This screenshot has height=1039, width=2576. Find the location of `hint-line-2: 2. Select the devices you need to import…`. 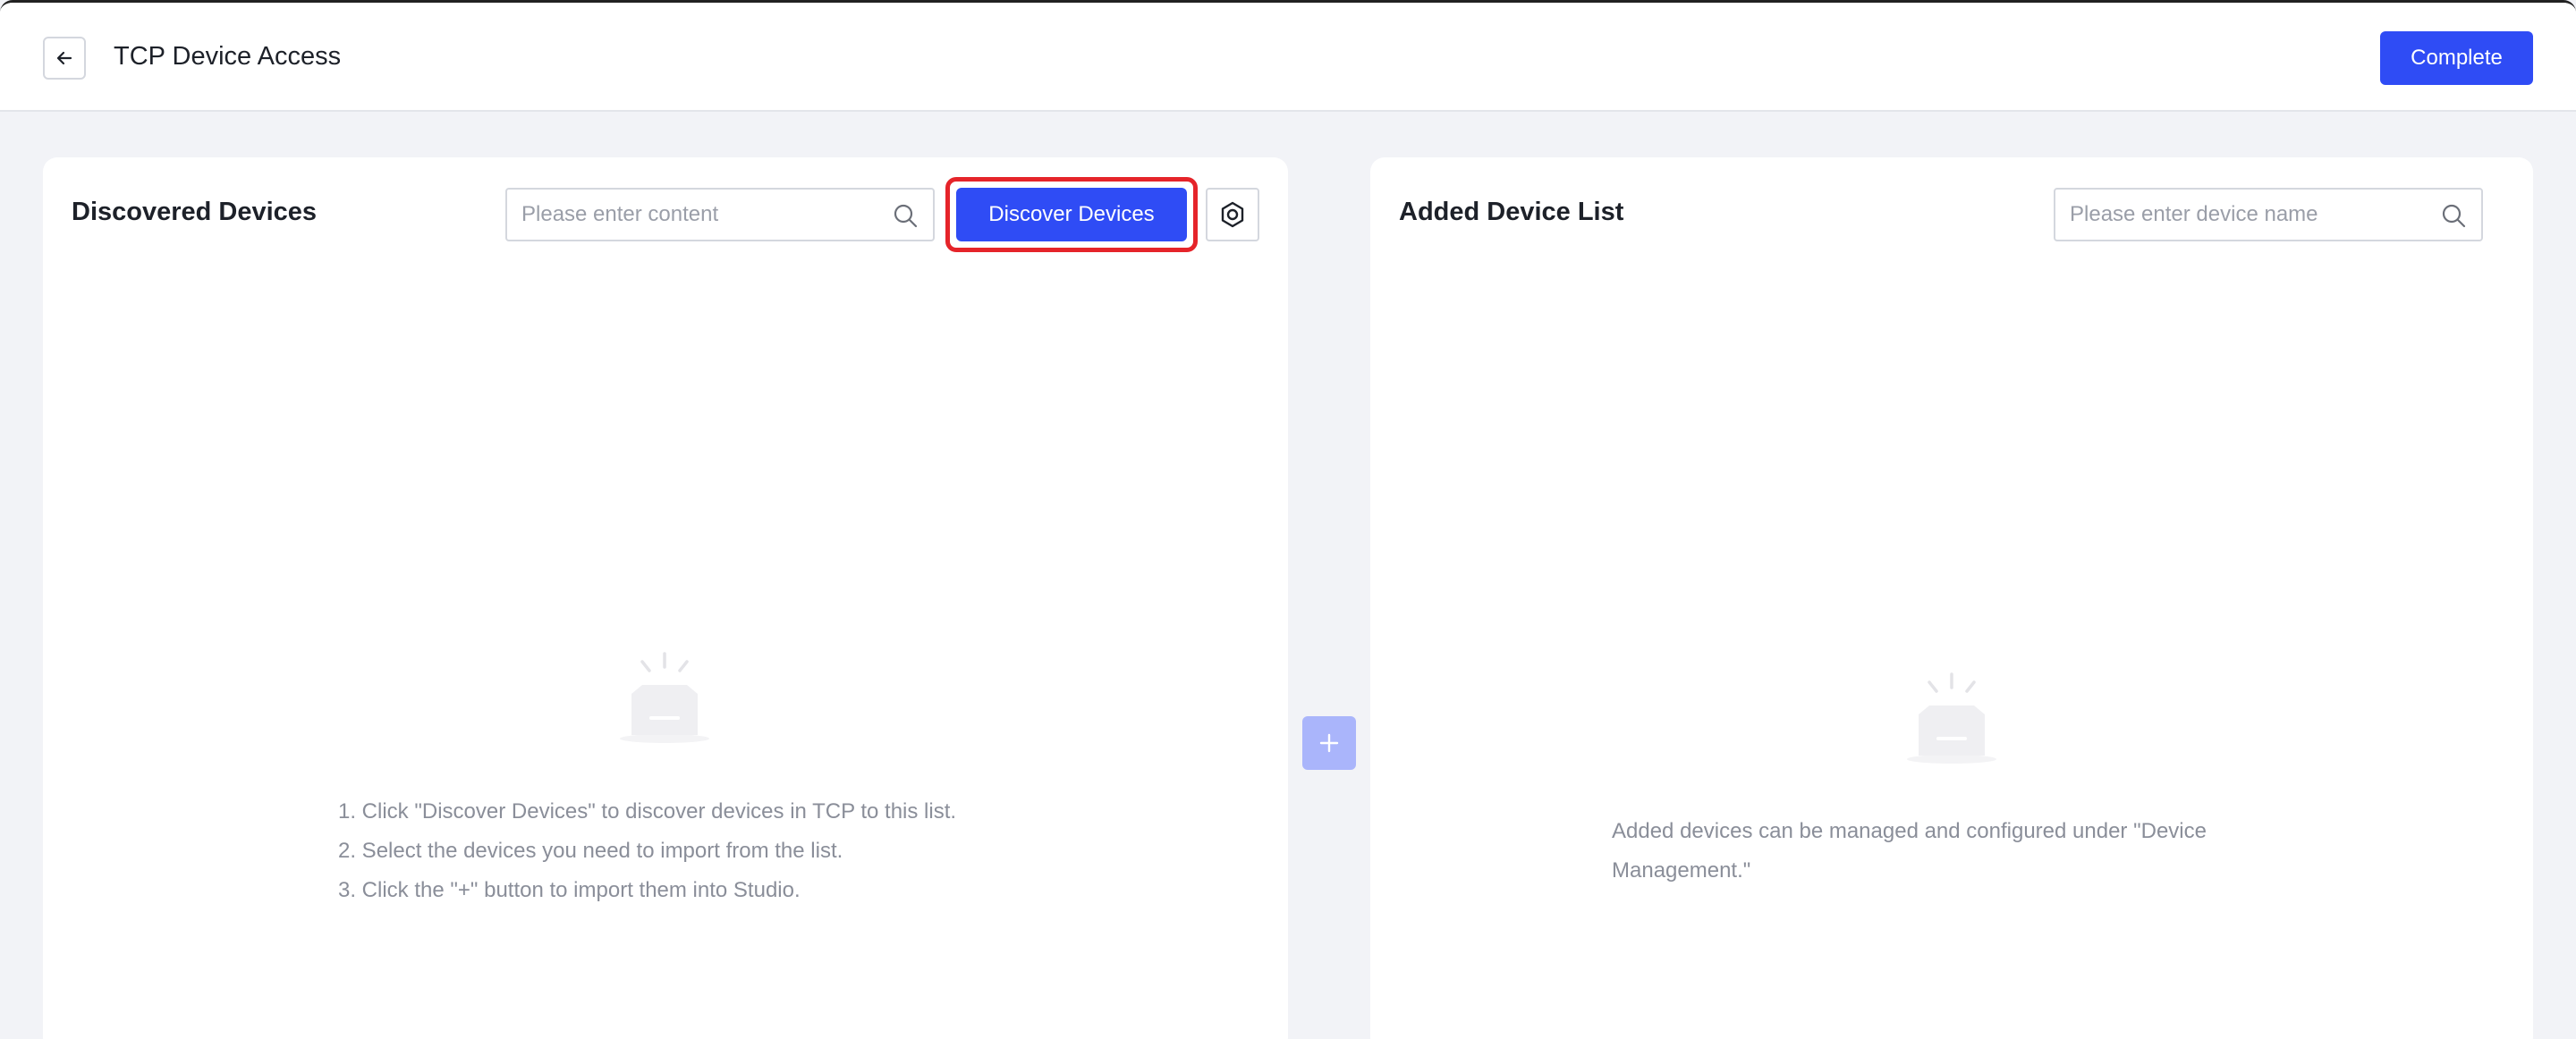

hint-line-2: 2. Select the devices you need to import… is located at coordinates (590, 851).